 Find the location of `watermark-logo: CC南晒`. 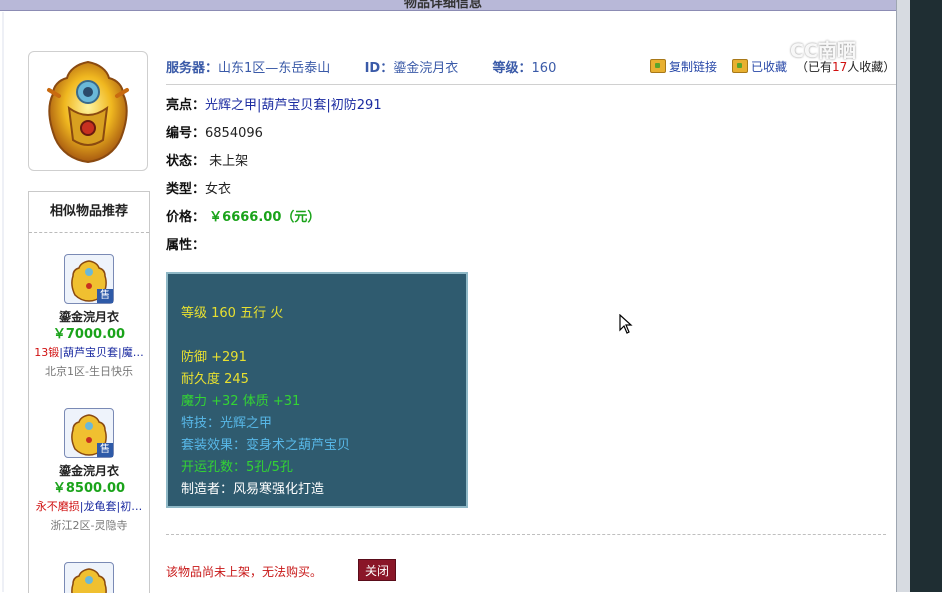

watermark-logo: CC南晒 is located at coordinates (823, 51).